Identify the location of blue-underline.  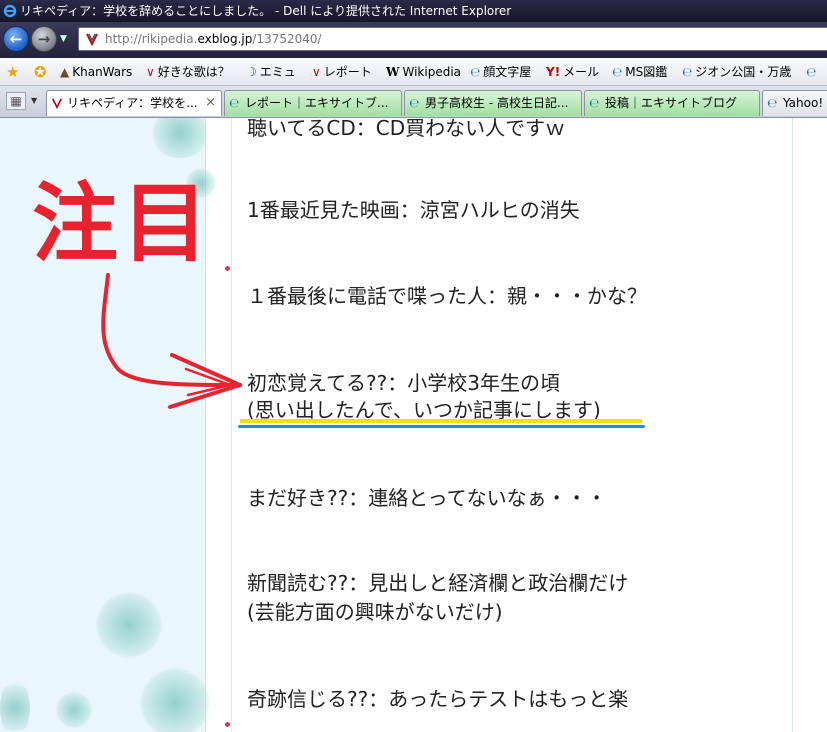
(441, 426).